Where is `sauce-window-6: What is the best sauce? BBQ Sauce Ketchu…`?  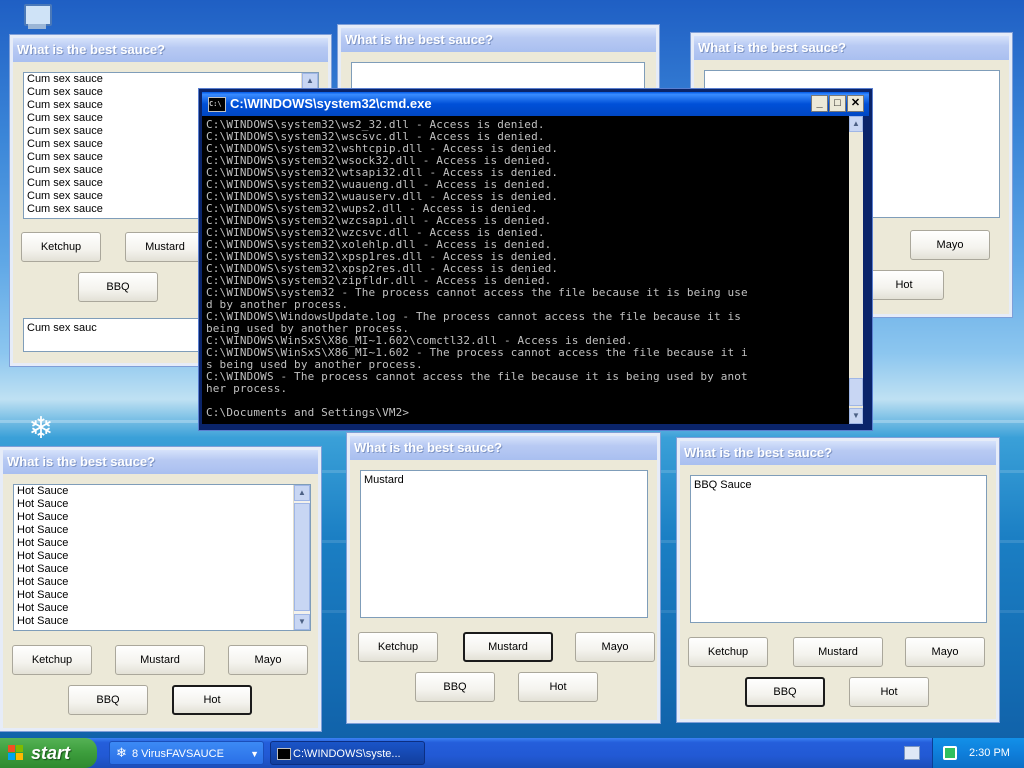
sauce-window-6: What is the best sauce? BBQ Sauce Ketchu… is located at coordinates (838, 580).